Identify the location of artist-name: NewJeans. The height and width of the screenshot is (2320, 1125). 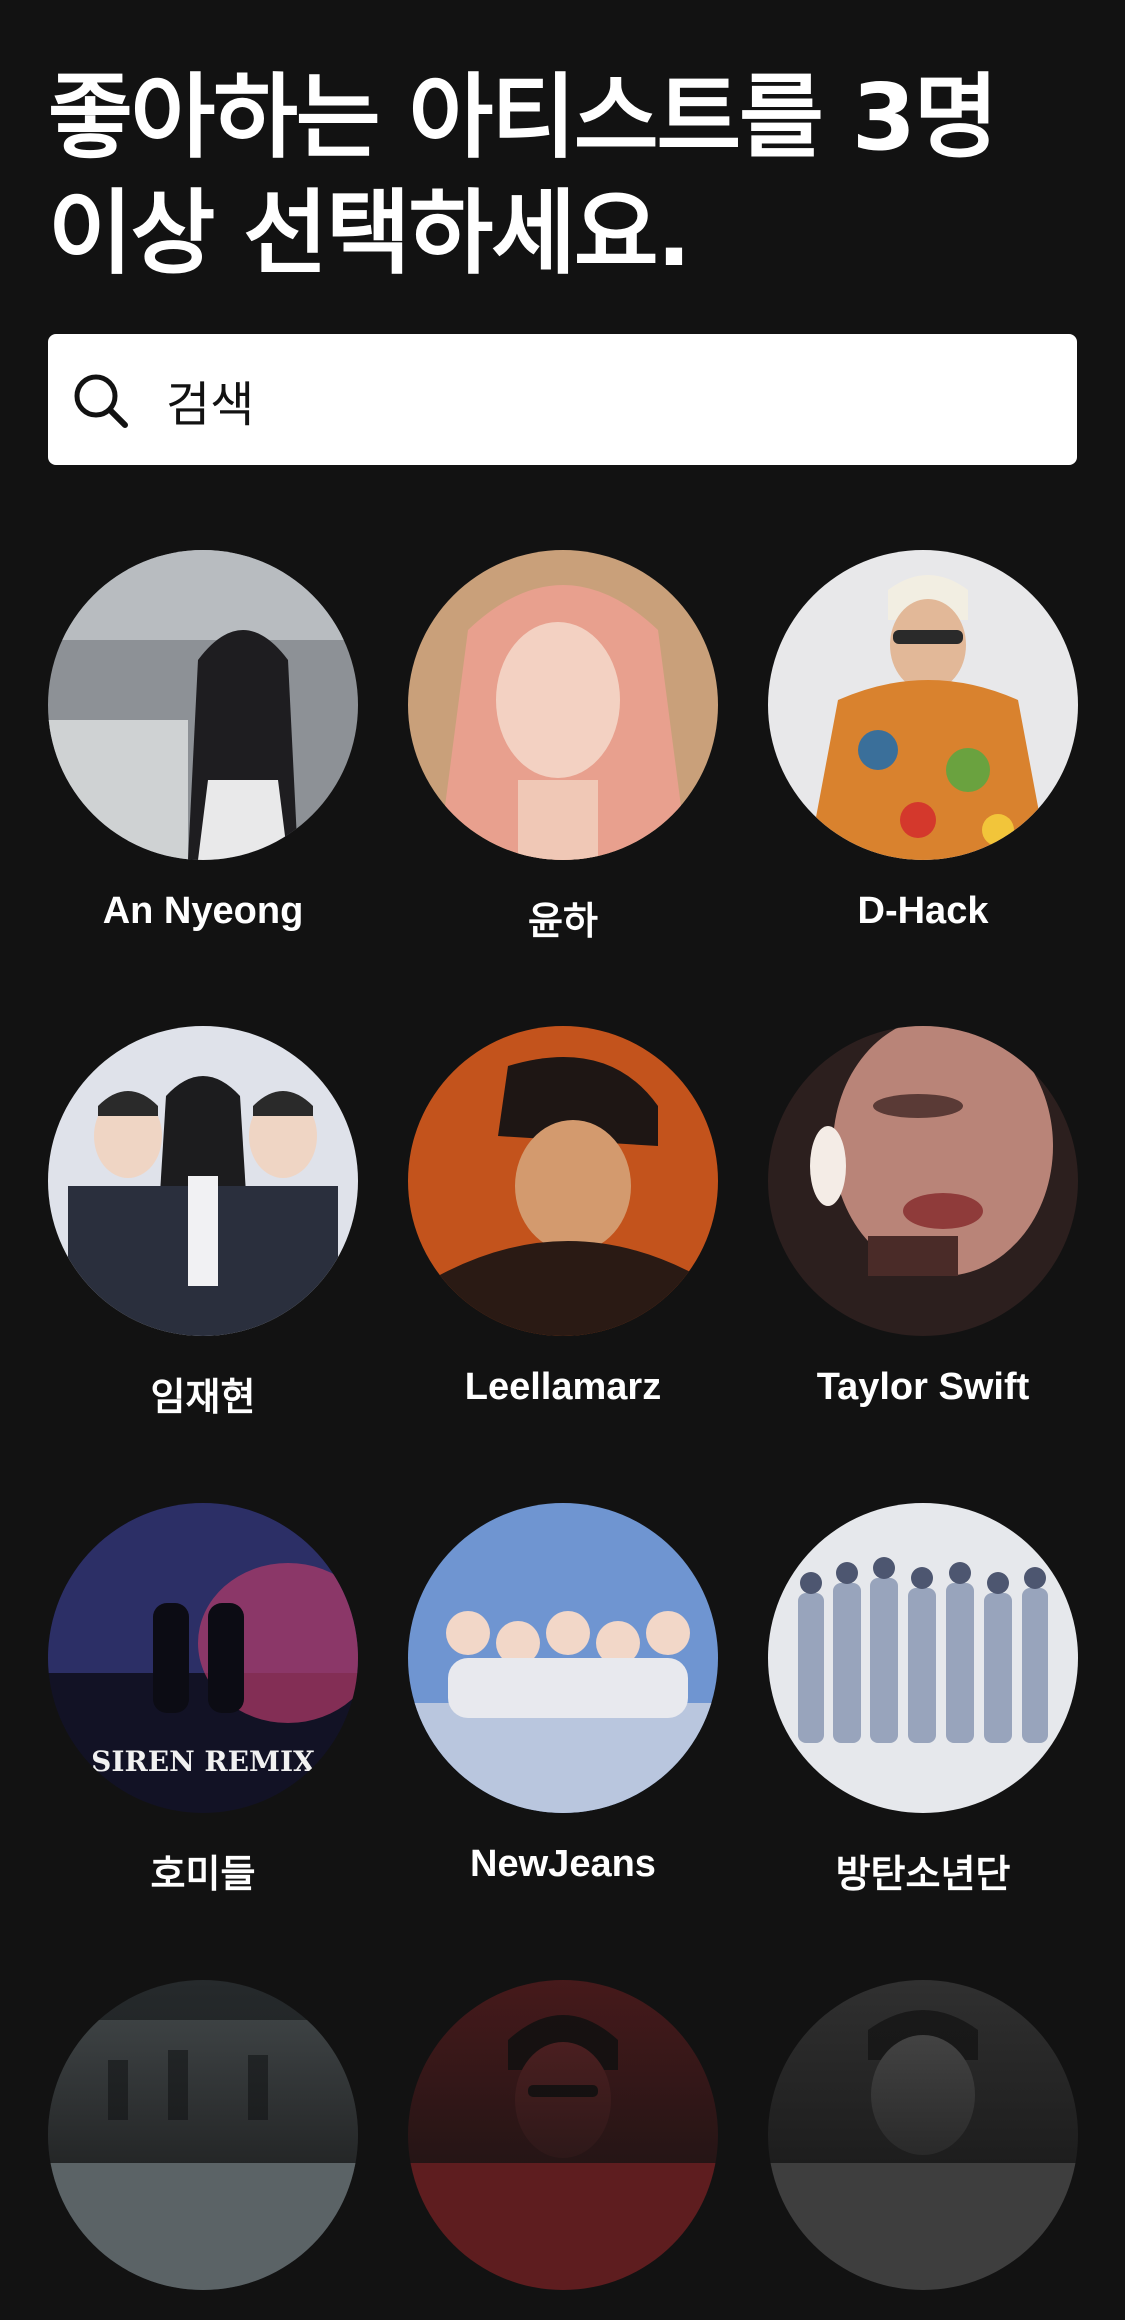
(563, 1864).